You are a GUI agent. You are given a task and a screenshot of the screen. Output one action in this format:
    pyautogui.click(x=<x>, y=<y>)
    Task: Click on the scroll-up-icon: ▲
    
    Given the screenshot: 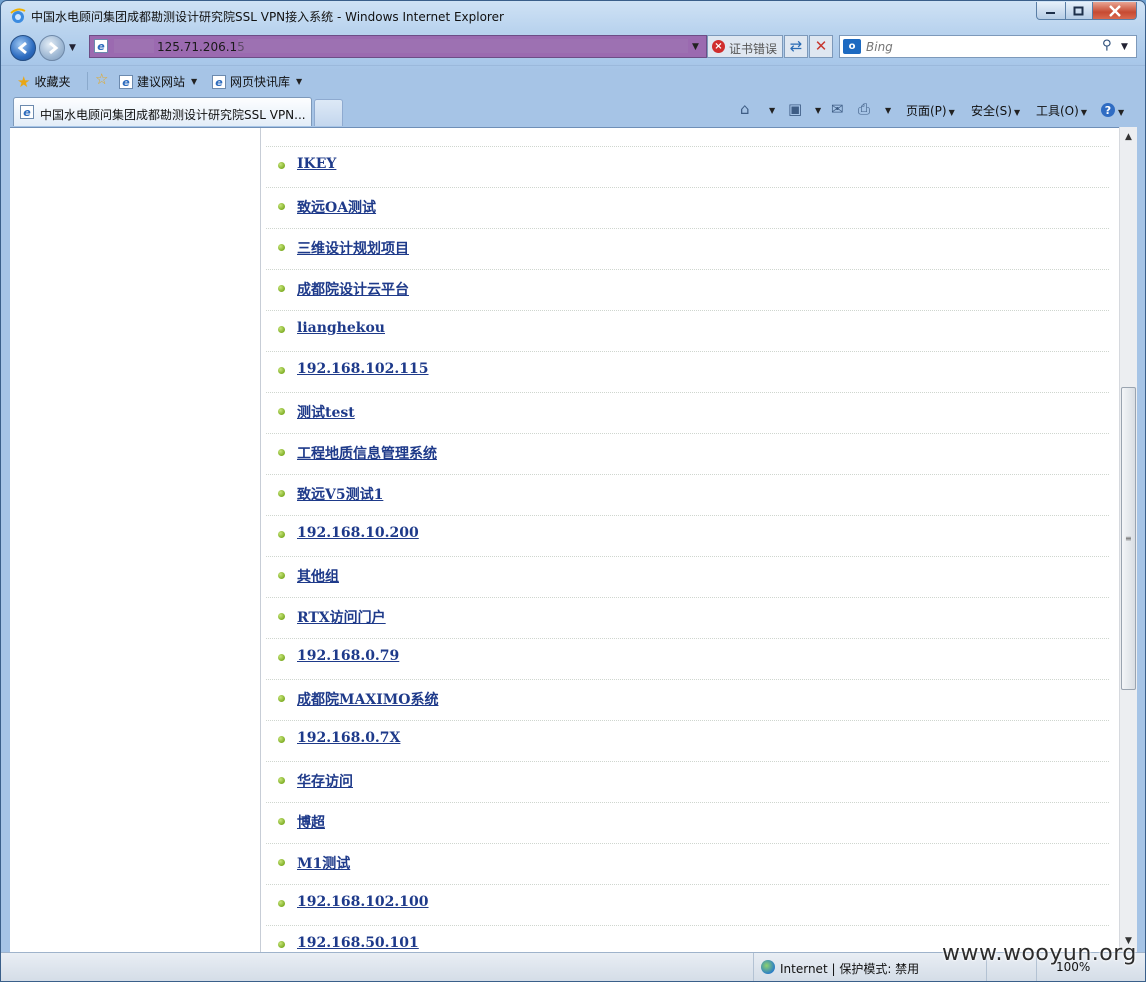 What is the action you would take?
    pyautogui.click(x=1128, y=137)
    